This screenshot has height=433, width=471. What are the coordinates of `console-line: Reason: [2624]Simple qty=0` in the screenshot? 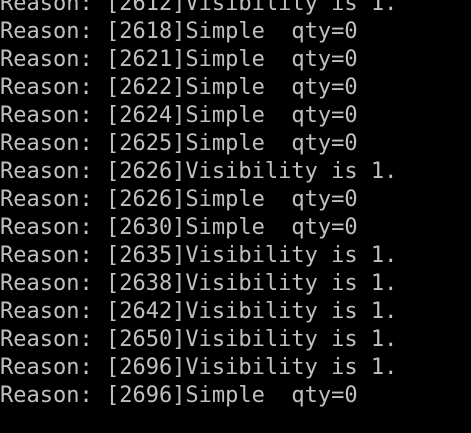 It's located at (179, 115).